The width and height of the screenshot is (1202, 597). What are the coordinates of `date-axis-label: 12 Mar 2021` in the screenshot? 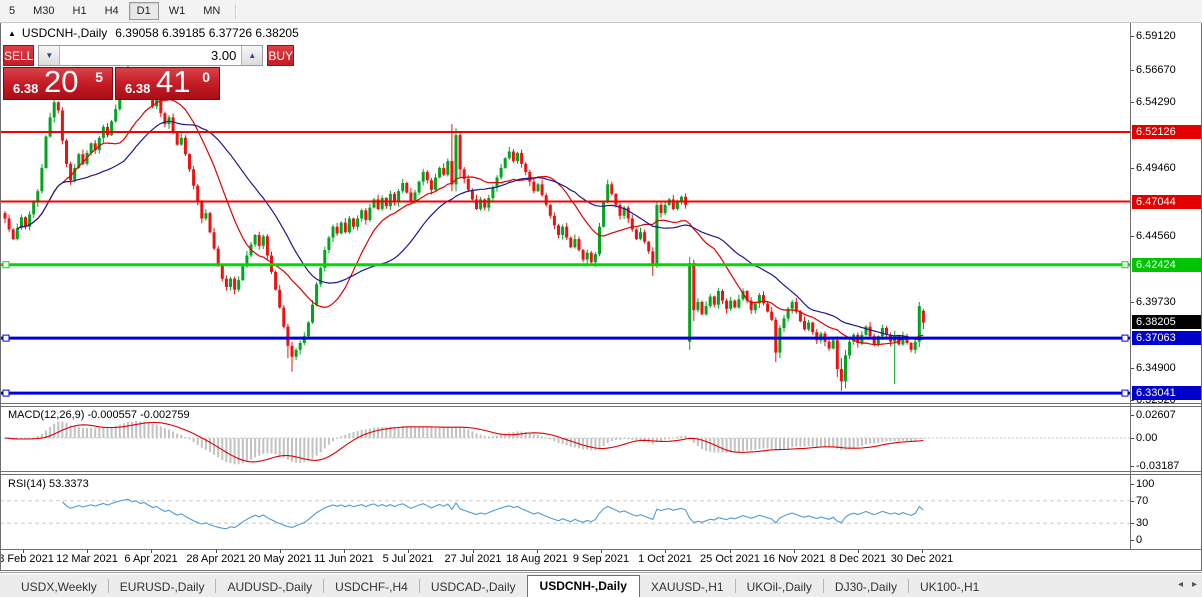 It's located at (87, 559).